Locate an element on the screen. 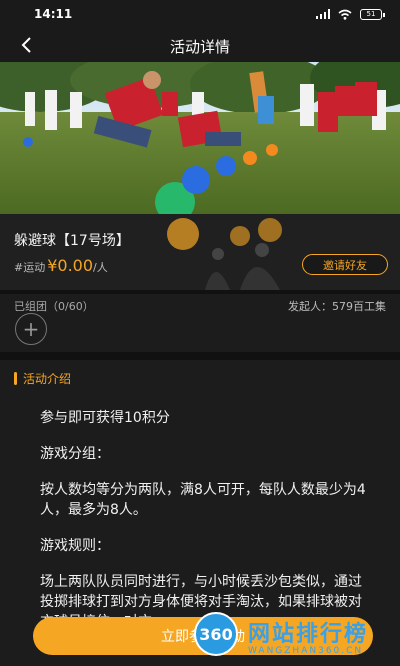 Image resolution: width=400 pixels, height=666 pixels. invite-friends-button: 邀请好友 is located at coordinates (345, 264).